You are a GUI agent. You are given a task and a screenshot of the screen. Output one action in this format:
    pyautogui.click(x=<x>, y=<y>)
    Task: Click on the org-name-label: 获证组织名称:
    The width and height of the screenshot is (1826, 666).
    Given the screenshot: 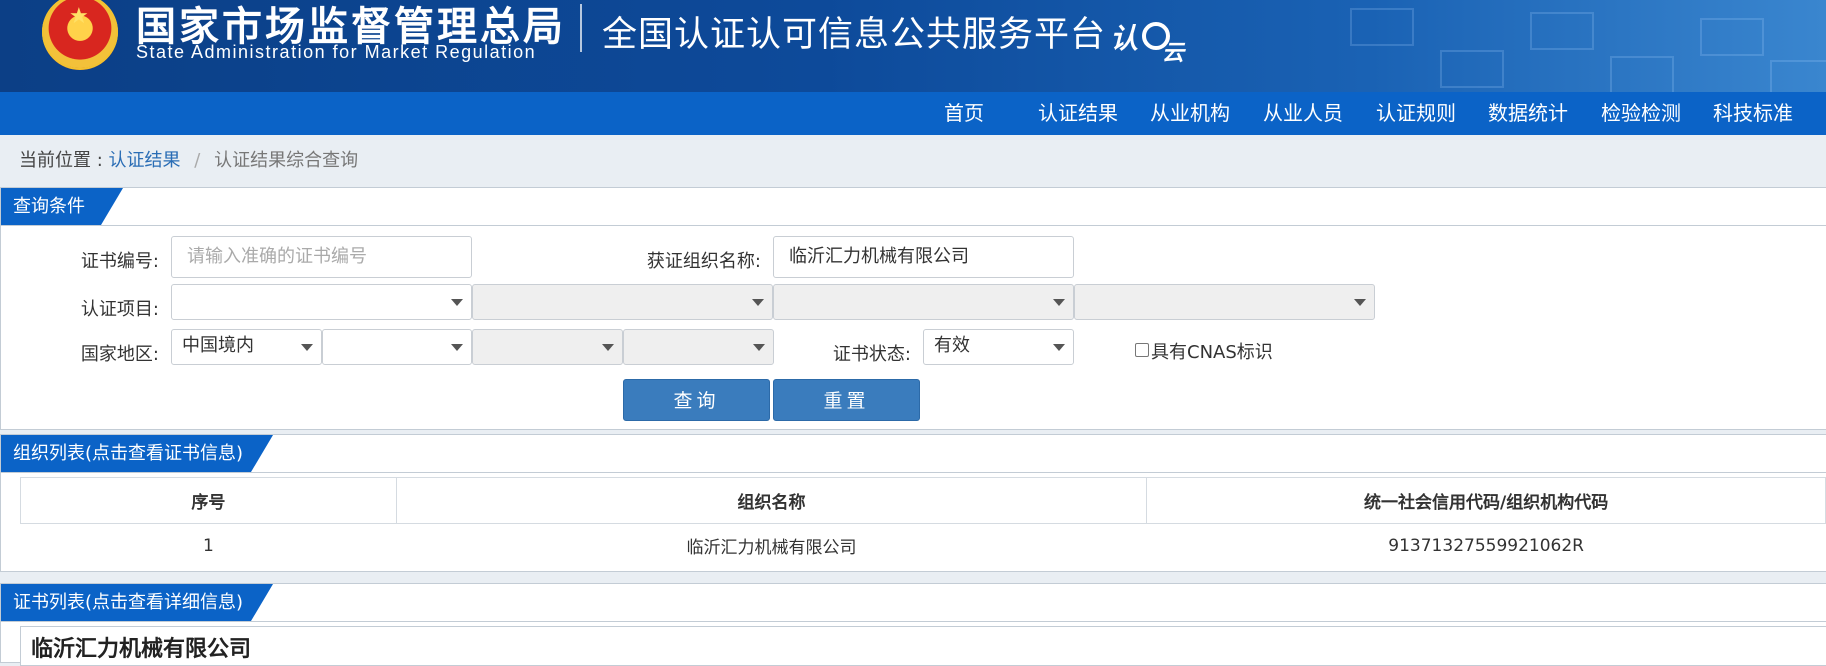 What is the action you would take?
    pyautogui.click(x=703, y=261)
    